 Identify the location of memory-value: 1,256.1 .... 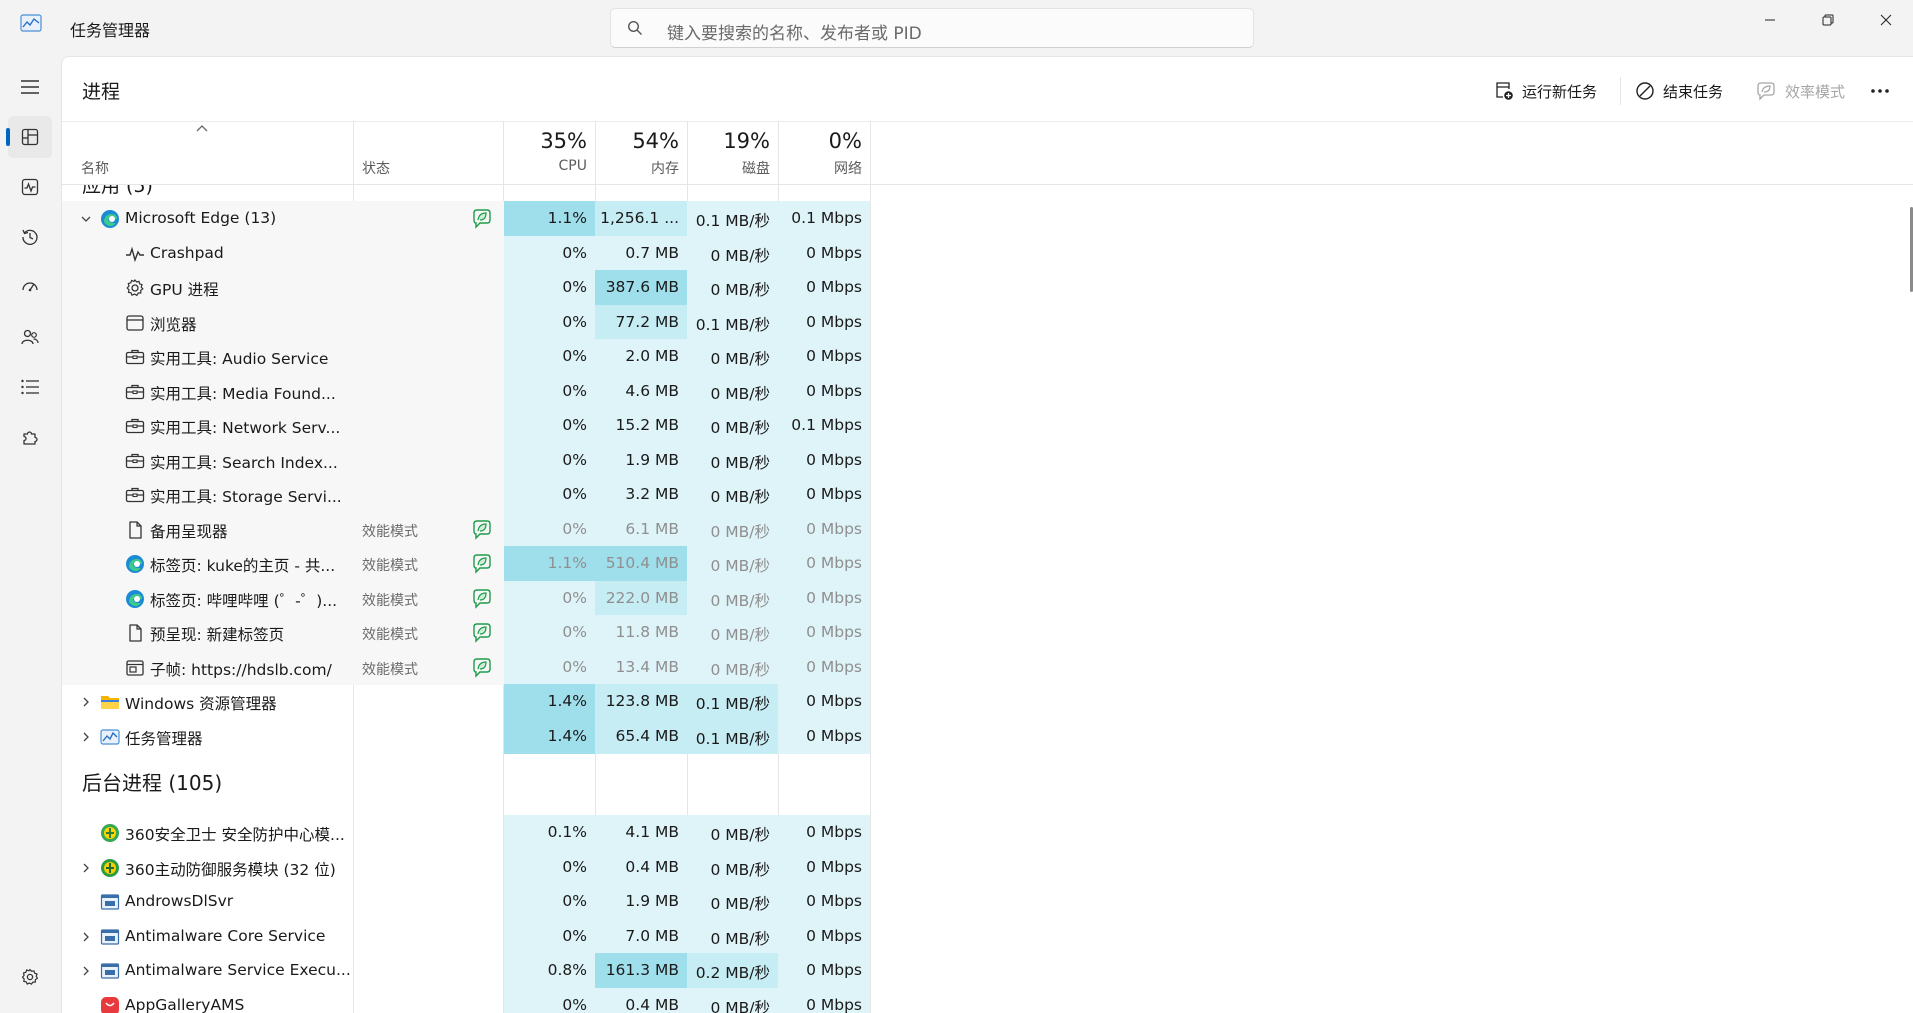
(641, 218).